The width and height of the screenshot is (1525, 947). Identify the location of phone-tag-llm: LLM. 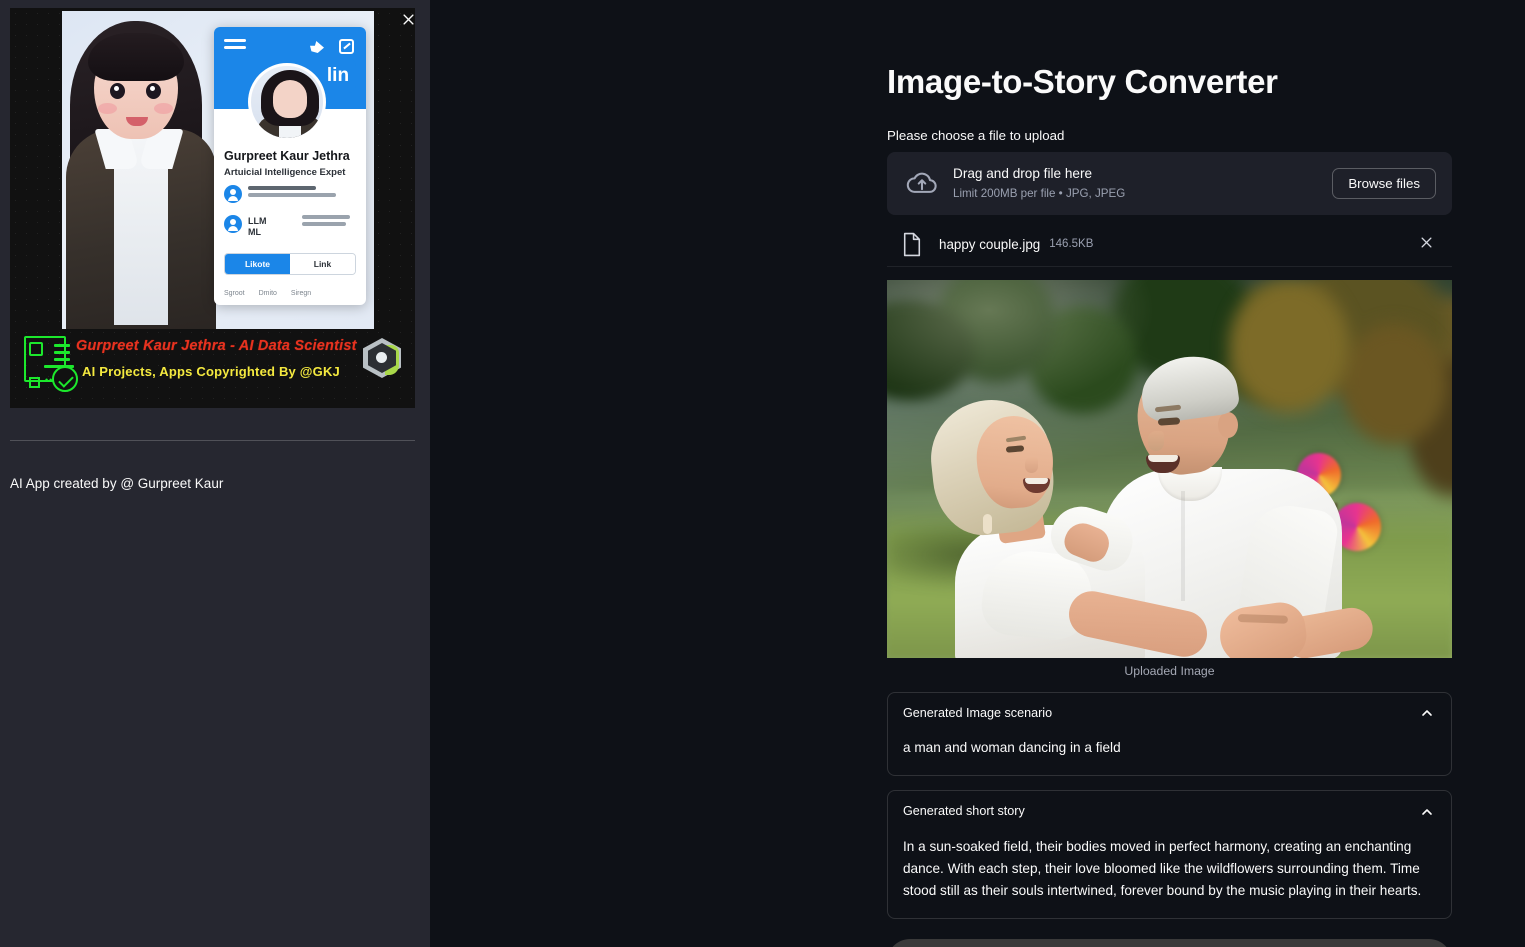
(257, 221).